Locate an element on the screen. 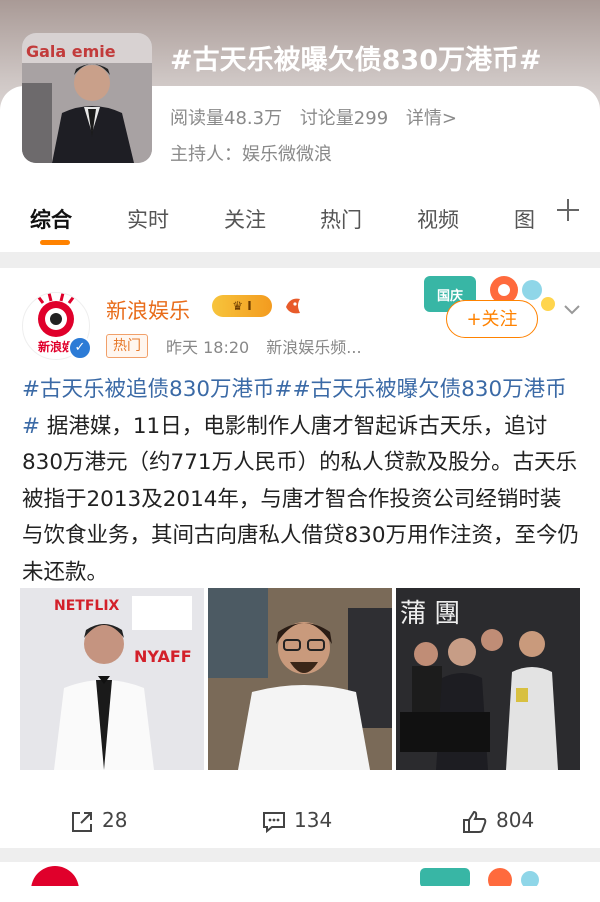  post-photo: 蒲 團 is located at coordinates (488, 679).